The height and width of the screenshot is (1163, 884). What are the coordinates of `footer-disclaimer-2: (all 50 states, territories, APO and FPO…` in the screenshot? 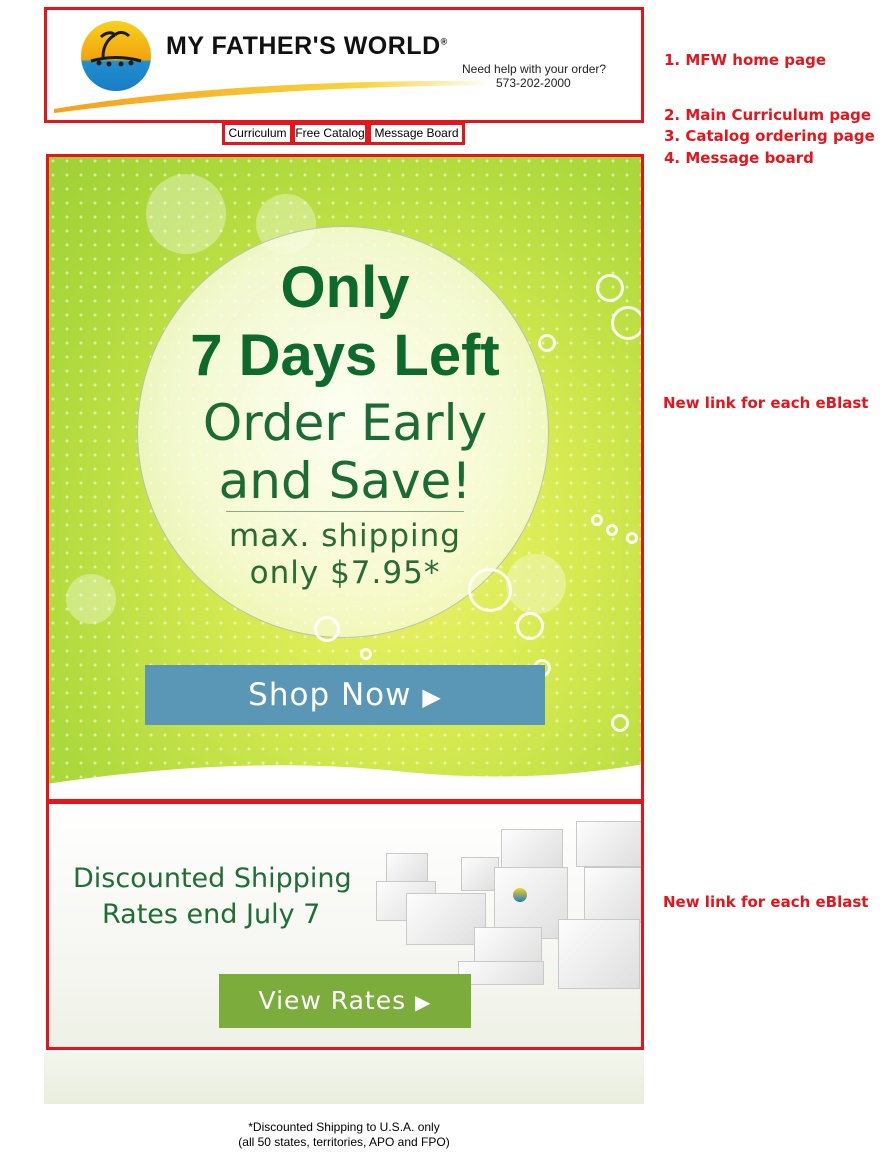 It's located at (344, 1142).